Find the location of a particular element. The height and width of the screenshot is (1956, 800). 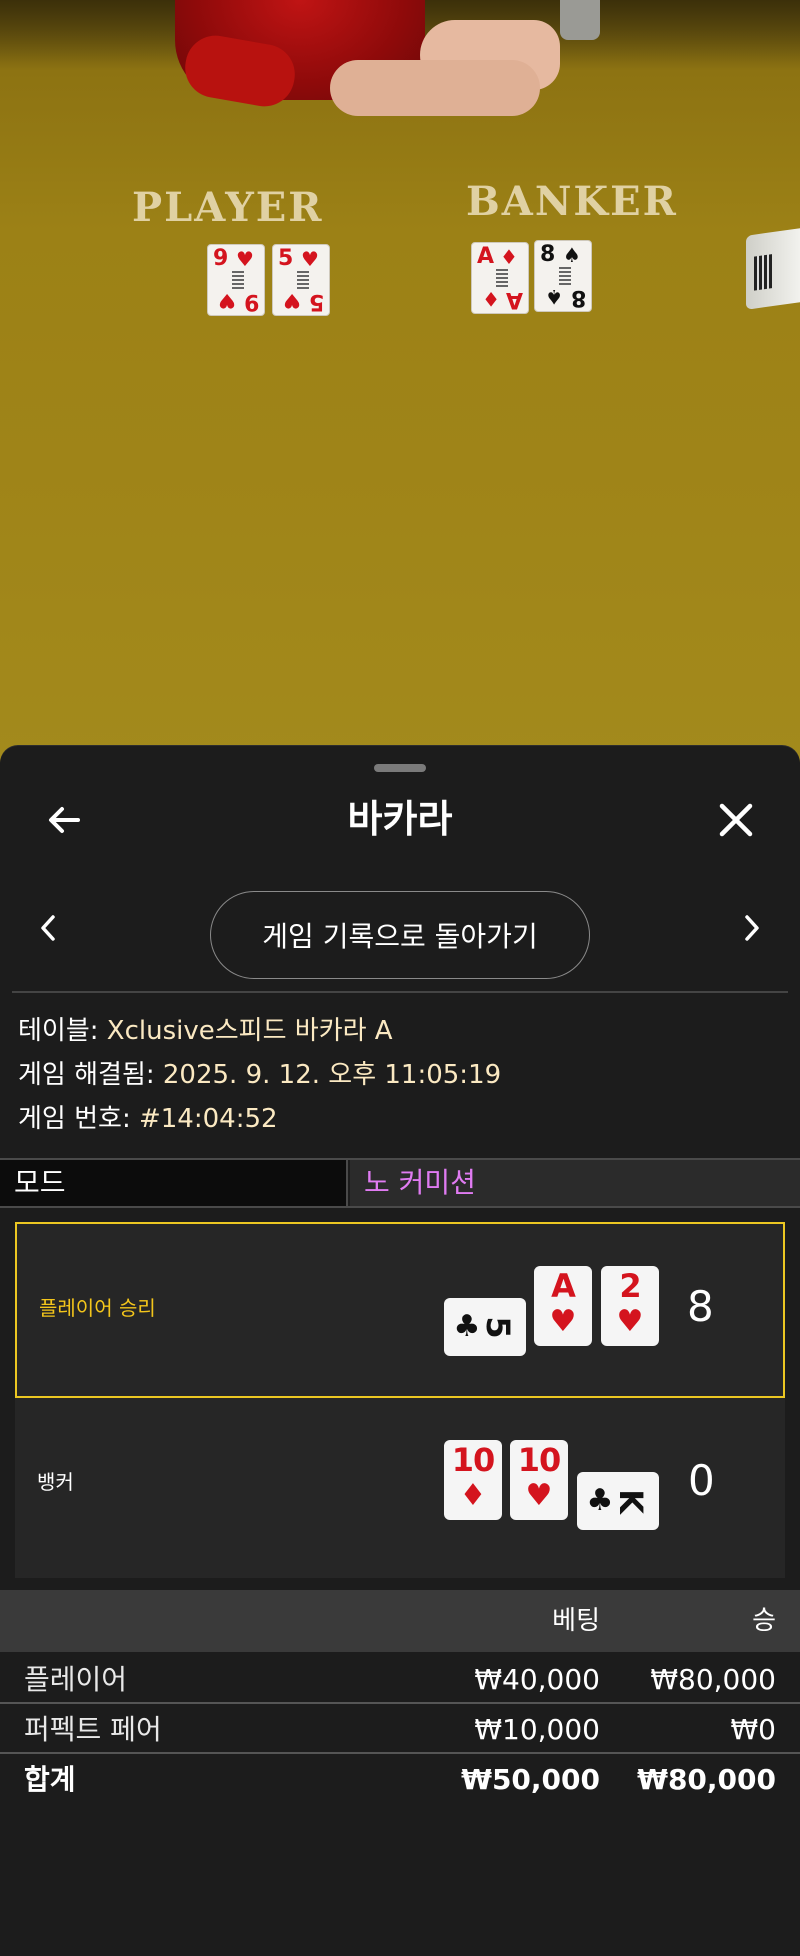

mode-row: 모드 노 커미션 is located at coordinates (400, 1183).